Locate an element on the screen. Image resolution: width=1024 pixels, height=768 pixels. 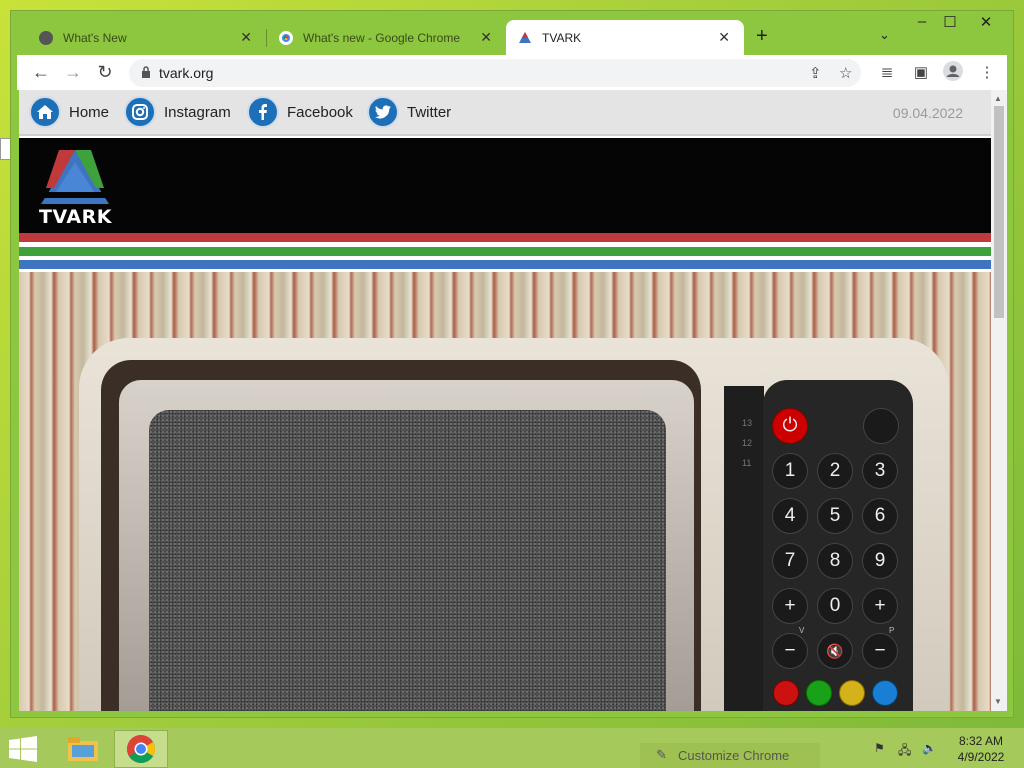
scroll-down-arrow-icon: ▼ is located at coordinates (998, 701).